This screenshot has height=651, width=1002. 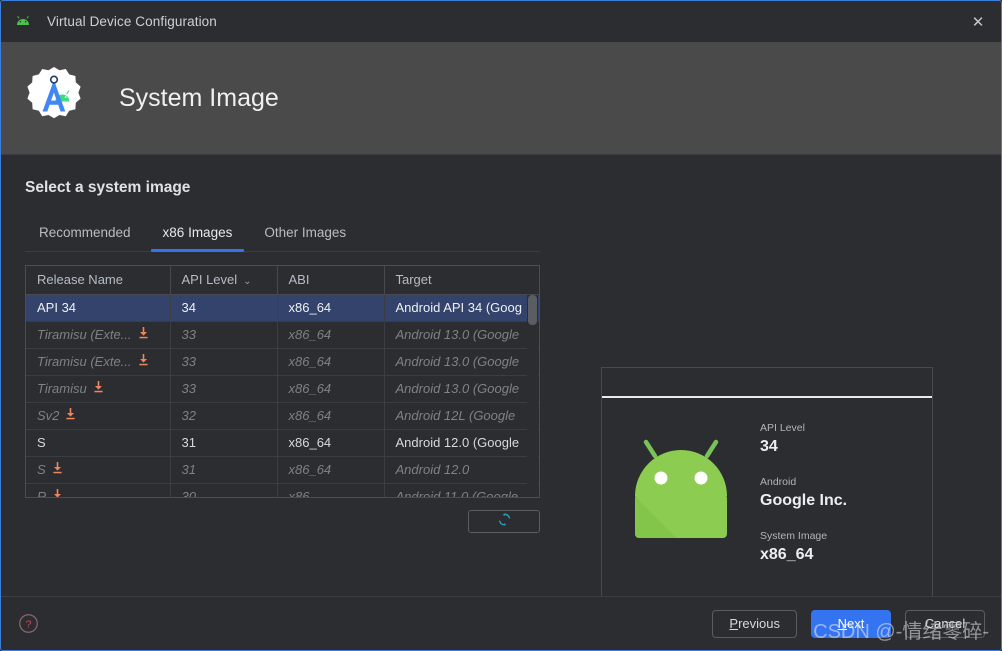 I want to click on column-label: ABI, so click(x=299, y=280).